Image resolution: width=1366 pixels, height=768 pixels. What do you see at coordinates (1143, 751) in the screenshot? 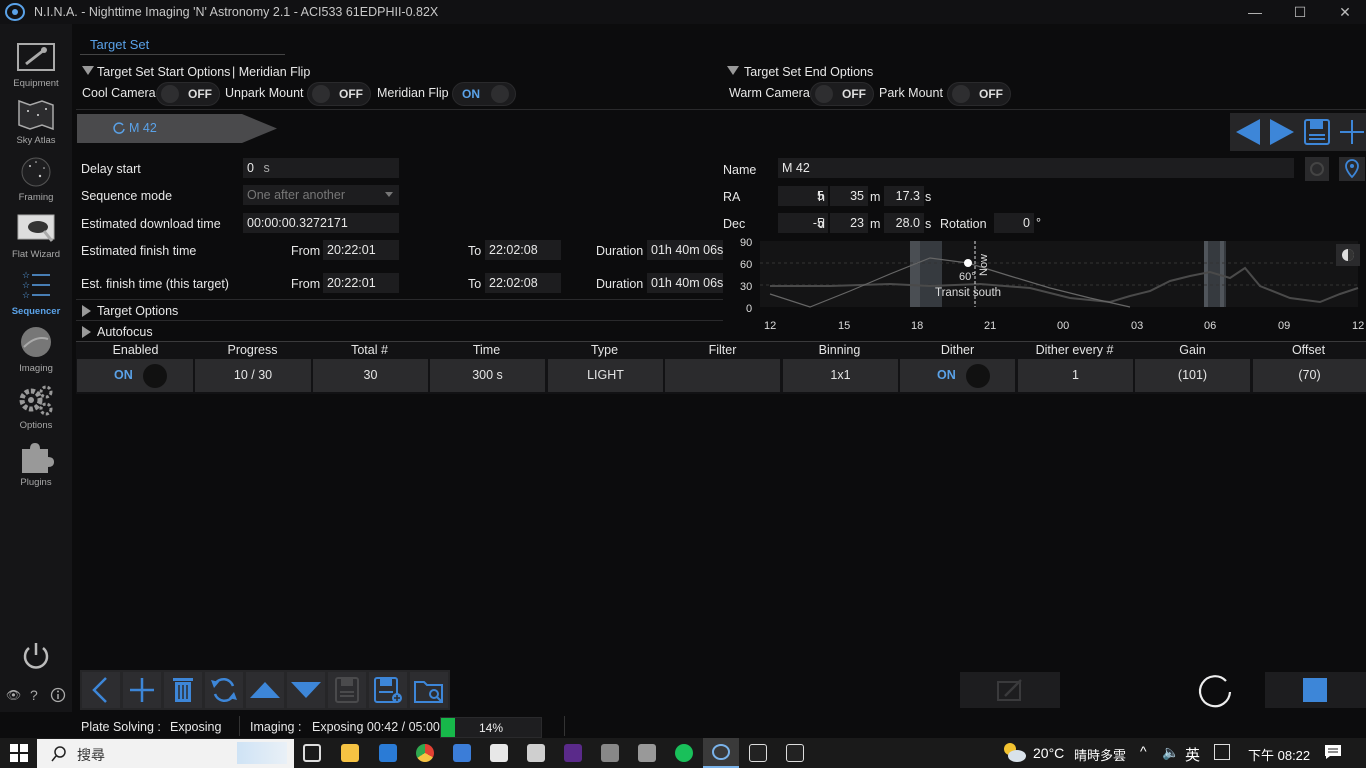
I see `tray-chevron-up-icon: ^` at bounding box center [1143, 751].